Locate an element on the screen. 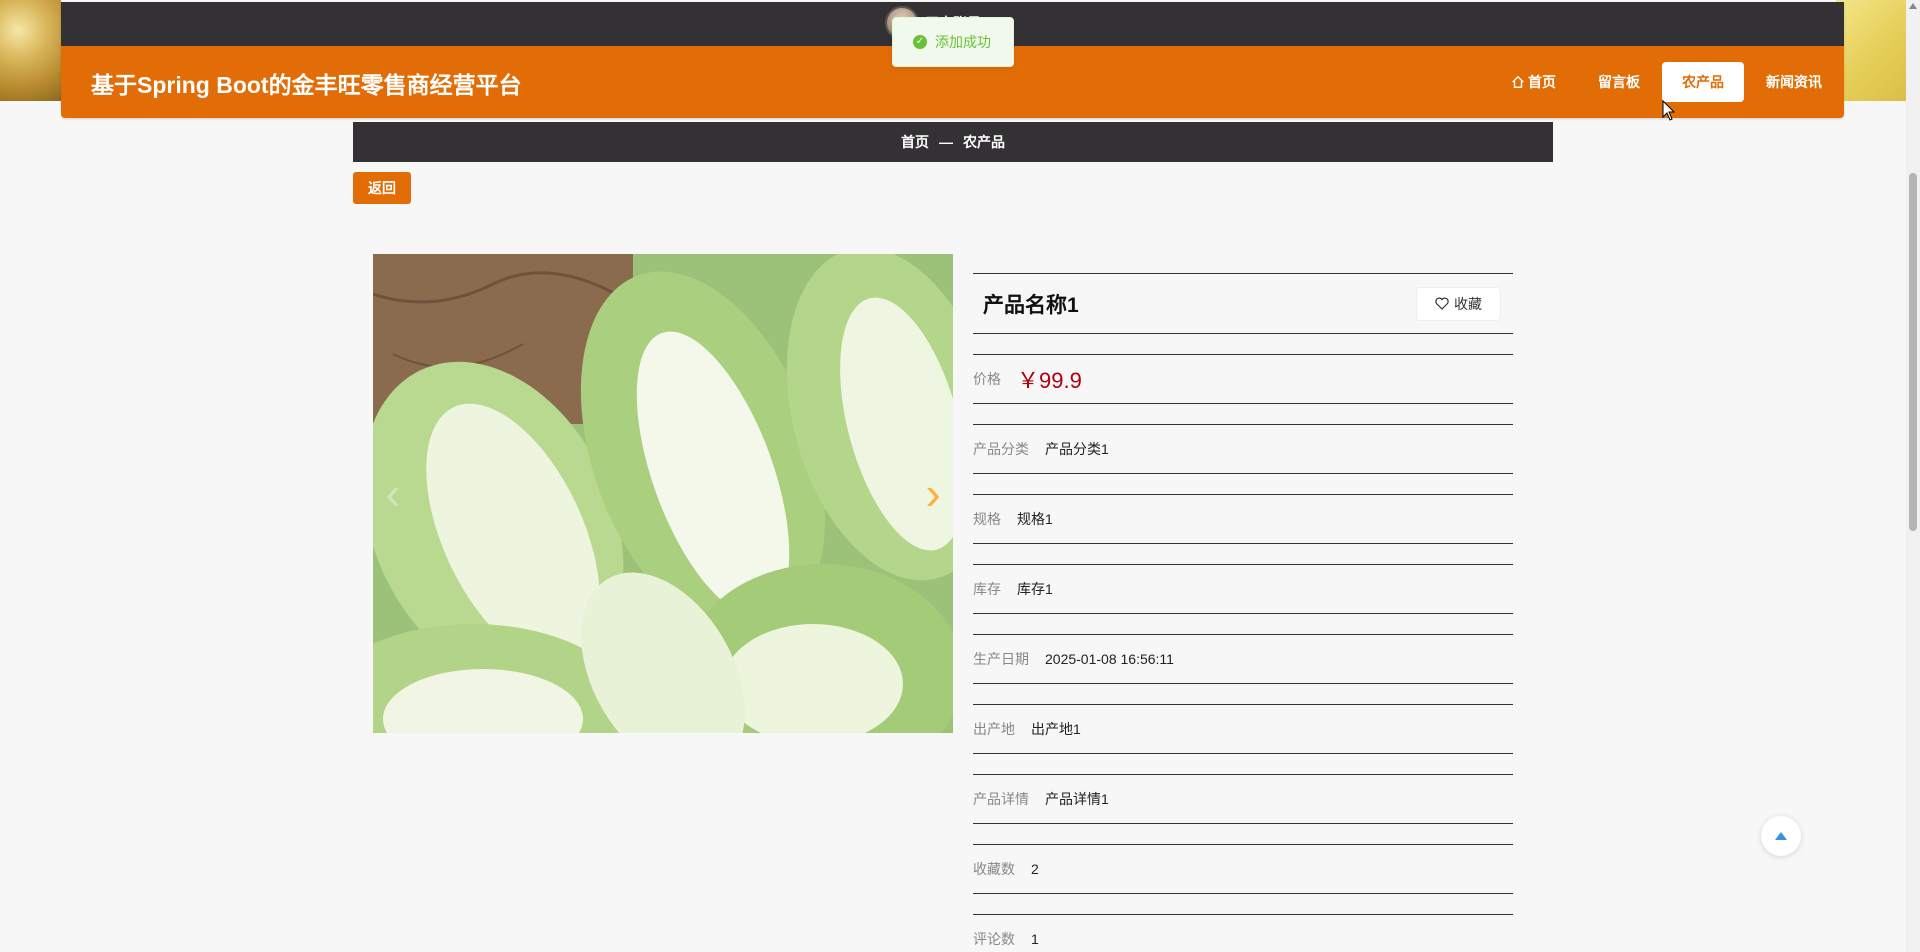 This screenshot has width=1920, height=952. row-value: 1 is located at coordinates (1035, 939).